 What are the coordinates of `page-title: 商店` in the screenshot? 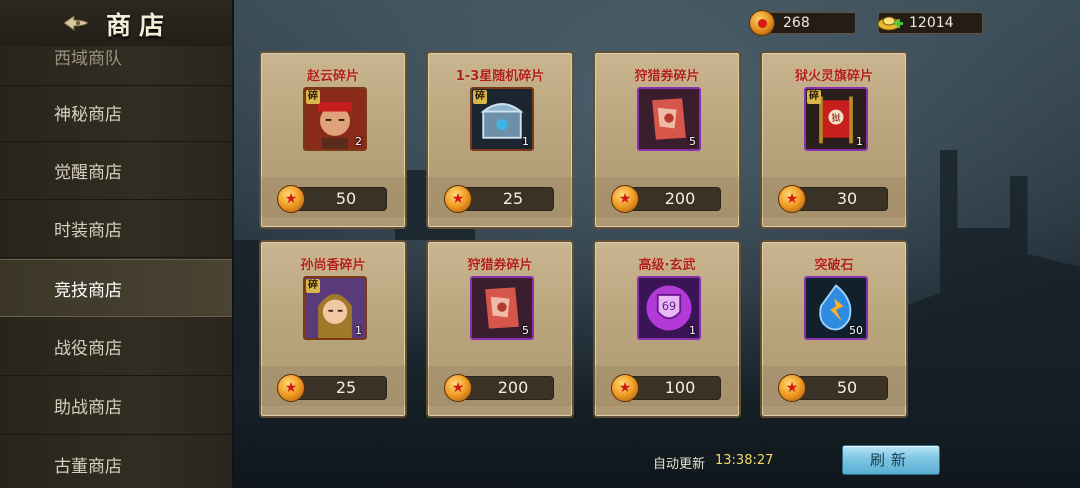 It's located at (139, 25).